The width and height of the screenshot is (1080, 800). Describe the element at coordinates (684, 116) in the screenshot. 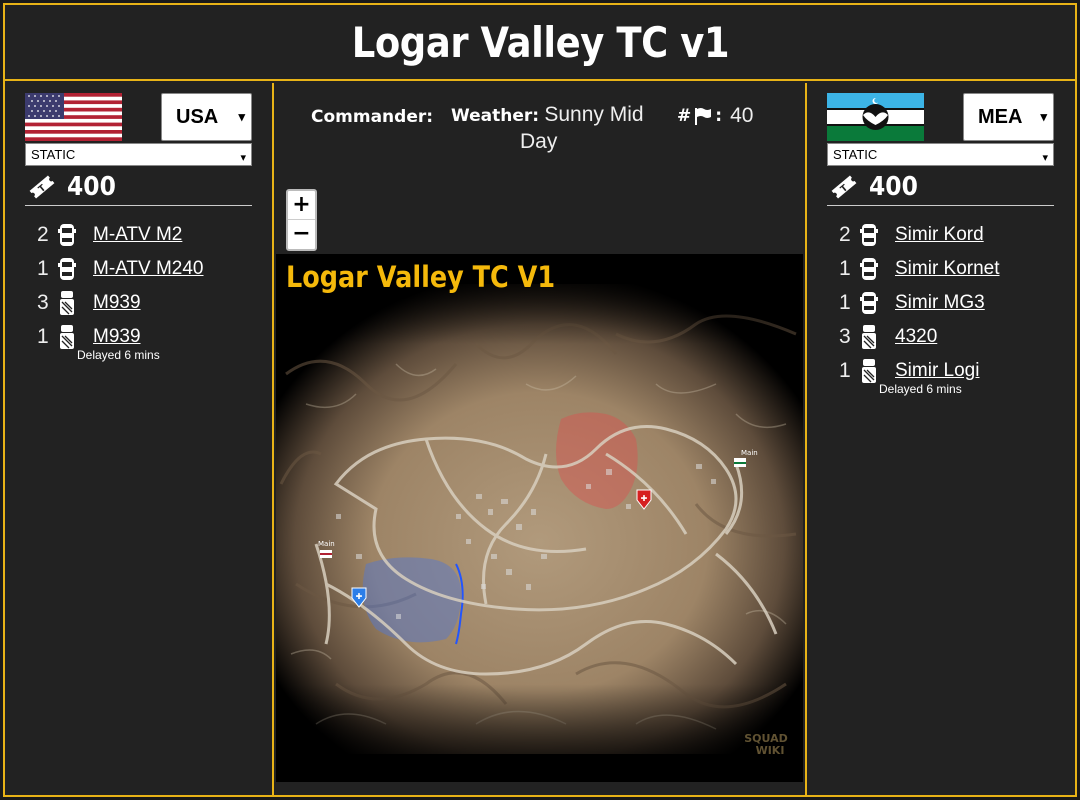

I see `flags-hash: #` at that location.